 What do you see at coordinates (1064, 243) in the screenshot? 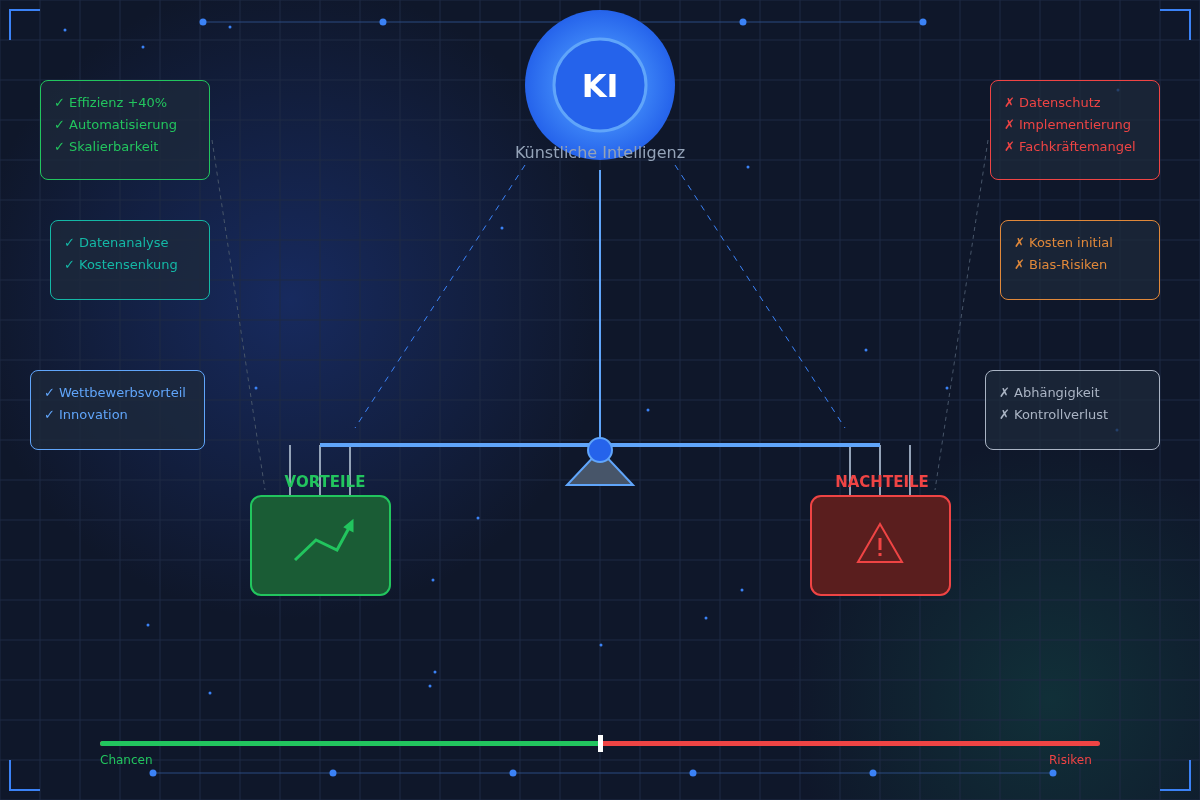
I see `disadvantage-item: ✗ Kosten initial` at bounding box center [1064, 243].